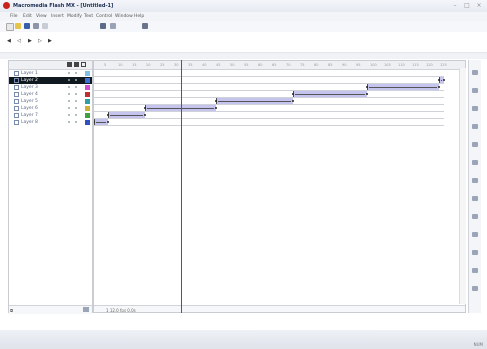 This screenshot has height=349, width=487. What do you see at coordinates (88, 16) in the screenshot?
I see `menu-text: Text` at bounding box center [88, 16].